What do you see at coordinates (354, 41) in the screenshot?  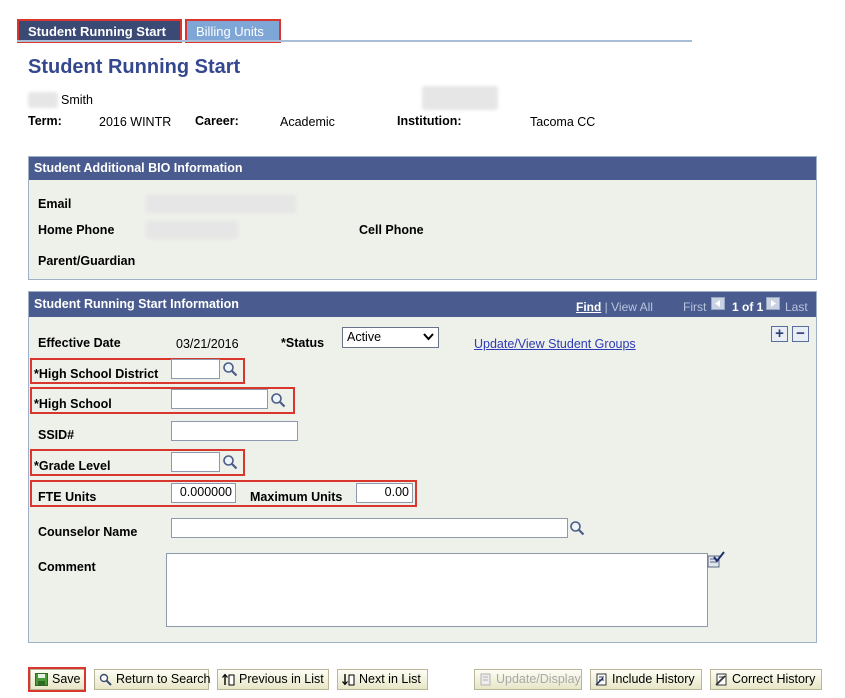 I see `tab-underline` at bounding box center [354, 41].